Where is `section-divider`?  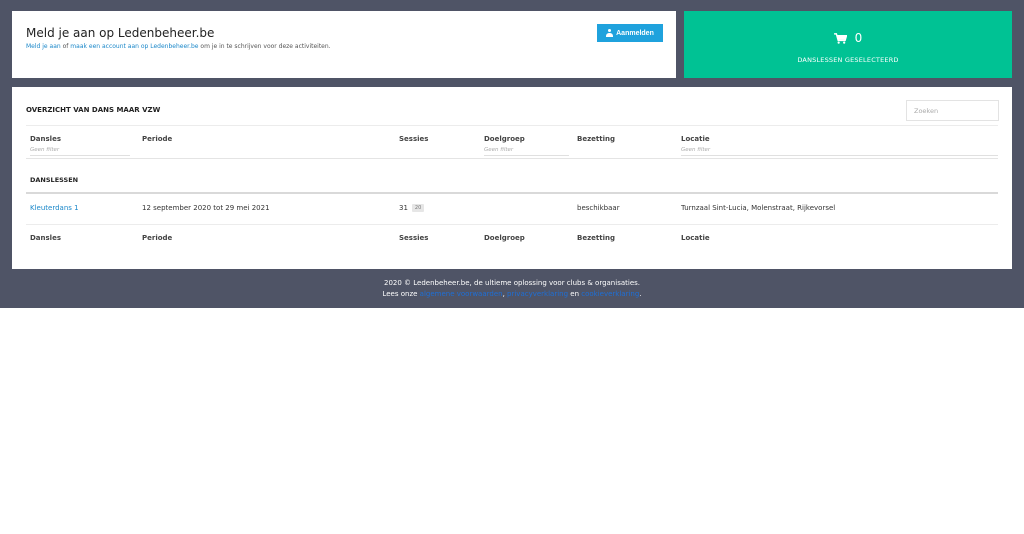
section-divider is located at coordinates (512, 193).